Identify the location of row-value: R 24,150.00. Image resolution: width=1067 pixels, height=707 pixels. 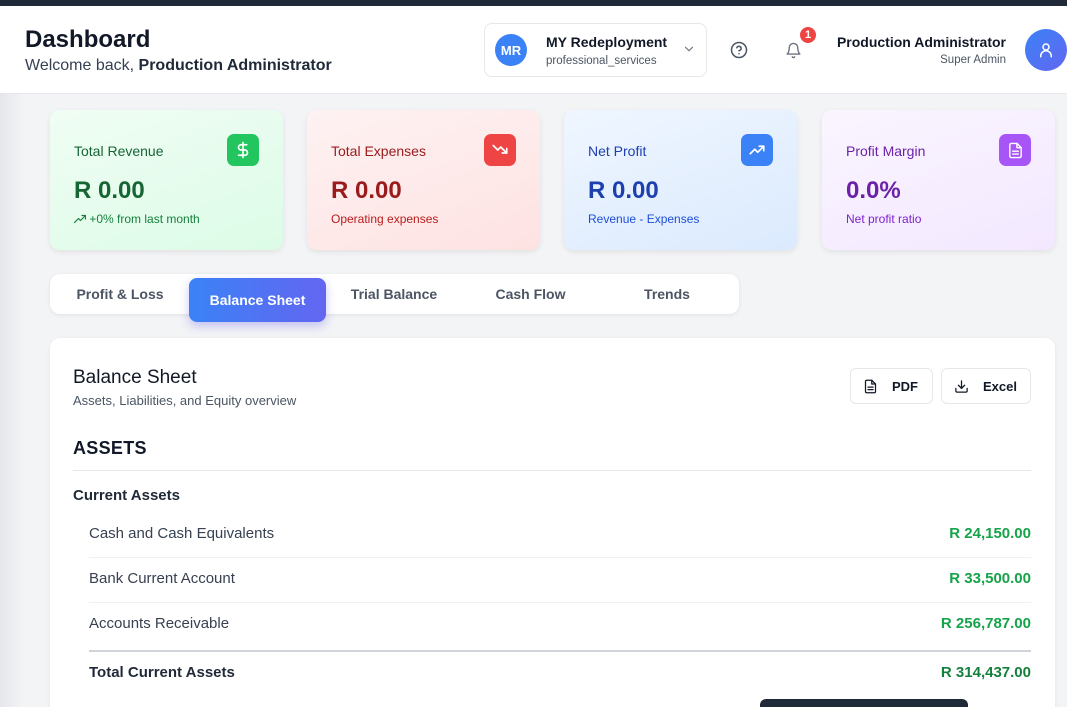
(990, 533).